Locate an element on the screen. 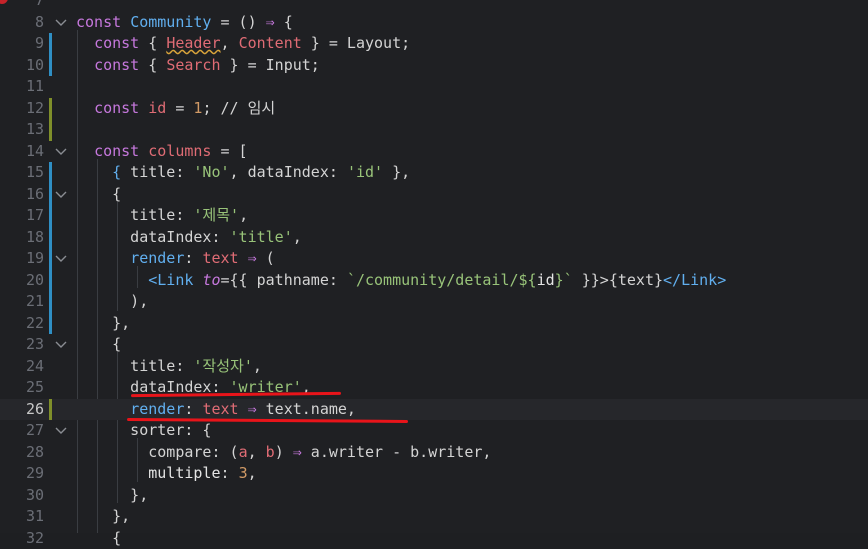 The image size is (868, 549). code-line: 29 multiple: 3, is located at coordinates (434, 474).